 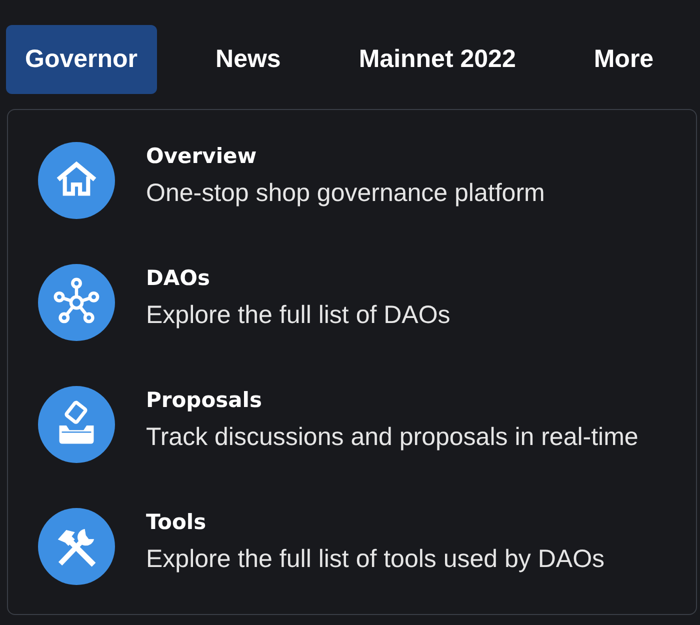 I want to click on menu-item-description: One-stop shop governance platform, so click(x=345, y=193).